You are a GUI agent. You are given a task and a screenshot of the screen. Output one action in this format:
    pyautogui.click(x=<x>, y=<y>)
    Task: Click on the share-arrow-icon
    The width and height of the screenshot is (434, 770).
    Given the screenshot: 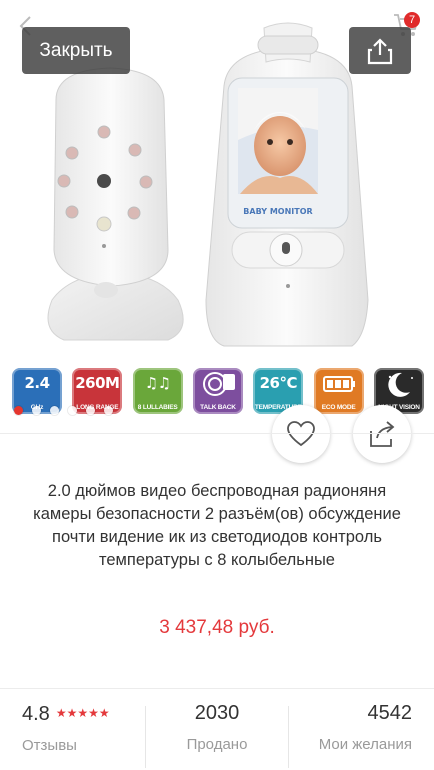 What is the action you would take?
    pyautogui.click(x=382, y=434)
    